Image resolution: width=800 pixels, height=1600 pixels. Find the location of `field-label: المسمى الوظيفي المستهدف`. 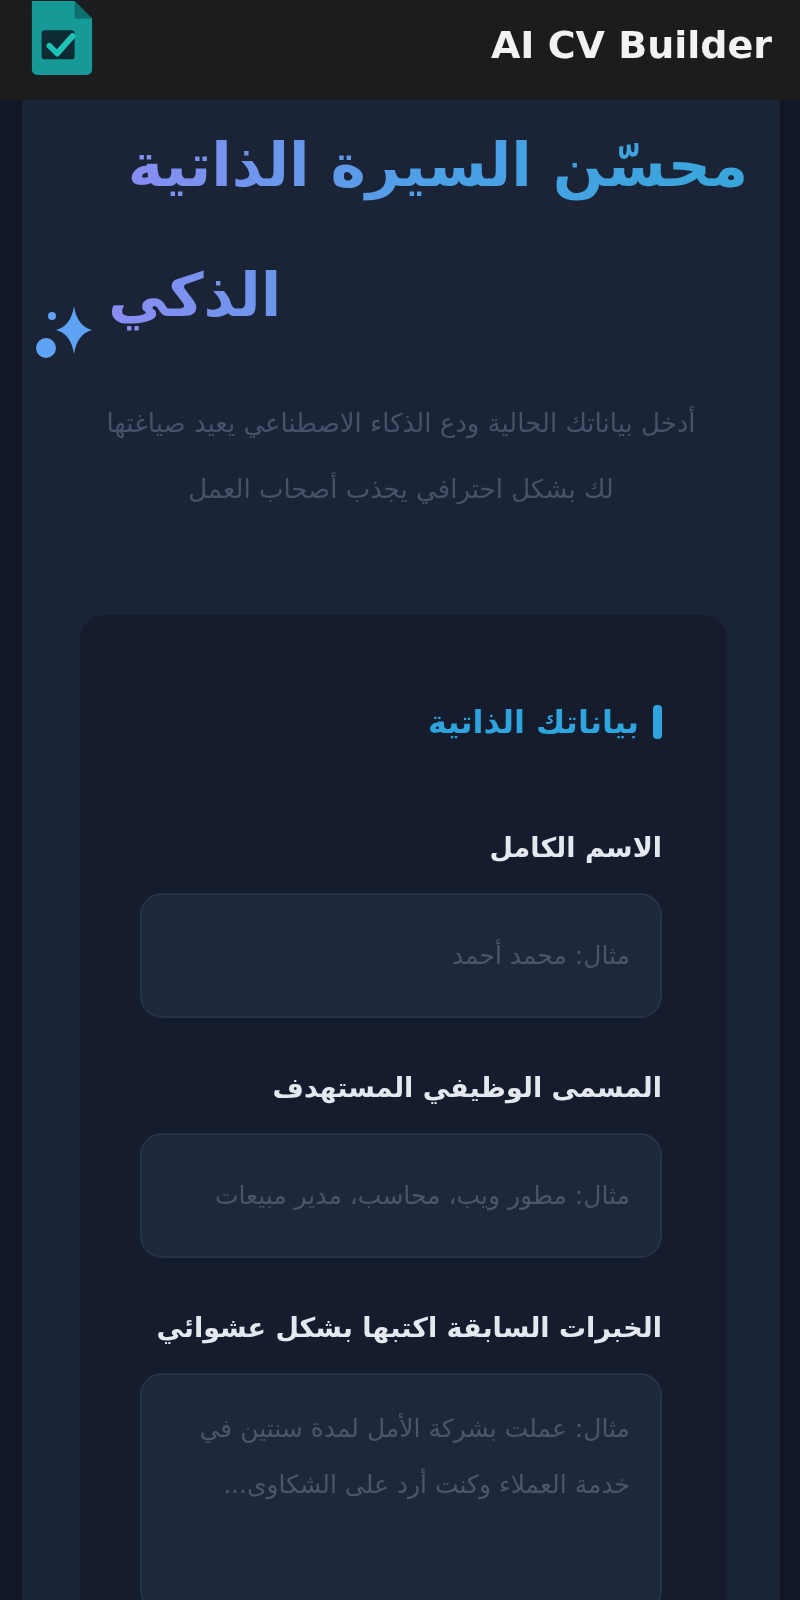

field-label: المسمى الوظيفي المستهدف is located at coordinates (466, 1088).